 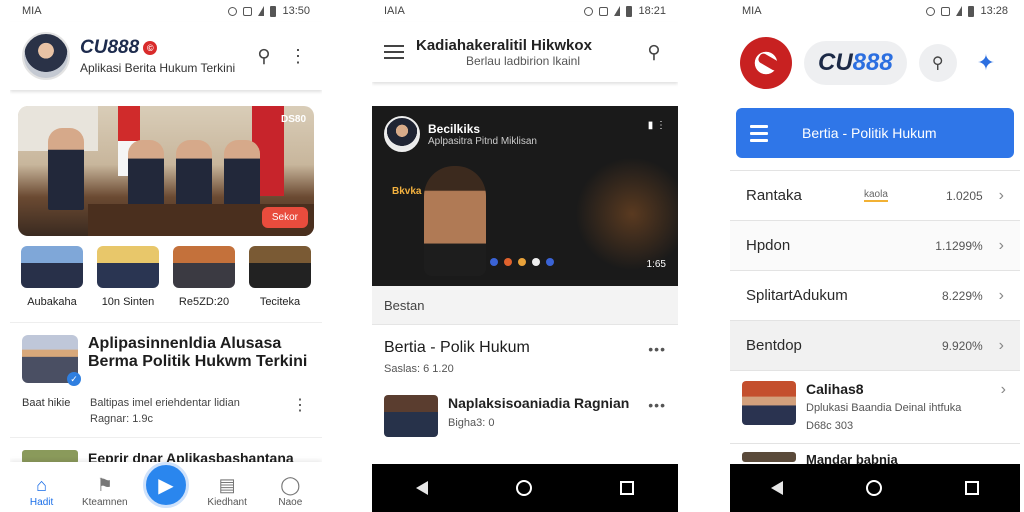 I want to click on hero-news-card: DS80 Sekor, so click(x=166, y=171).